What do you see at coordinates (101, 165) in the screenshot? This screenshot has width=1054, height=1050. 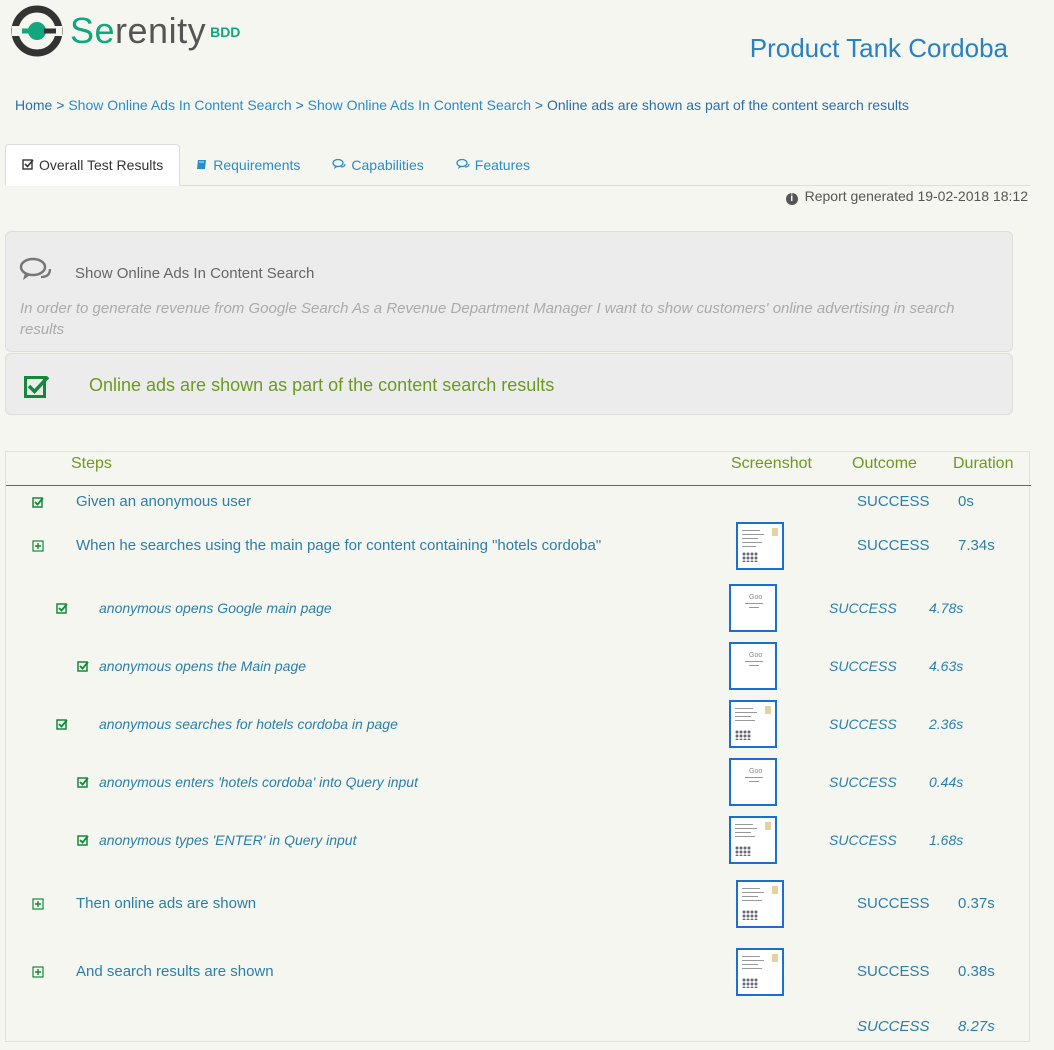 I see `tab-label: Overall Test Results` at bounding box center [101, 165].